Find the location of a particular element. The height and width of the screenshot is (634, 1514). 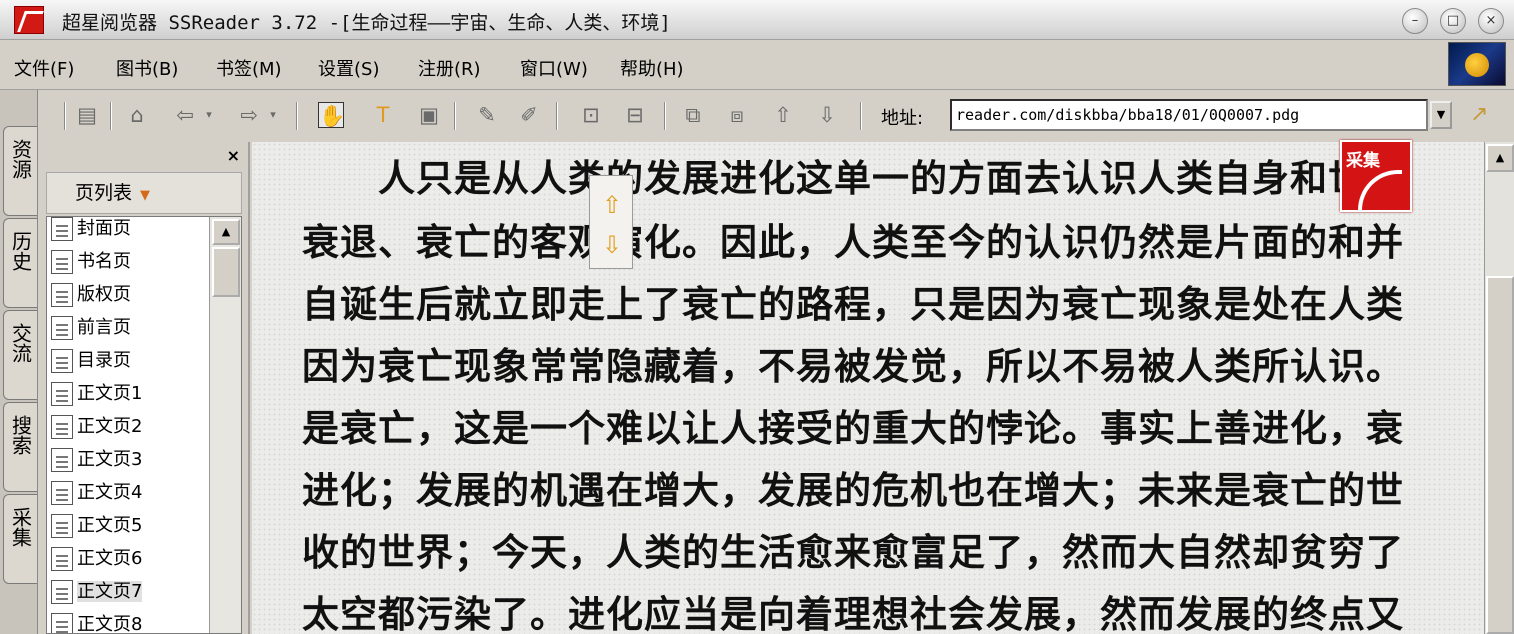

list-item: 正文页6 is located at coordinates (96, 560).